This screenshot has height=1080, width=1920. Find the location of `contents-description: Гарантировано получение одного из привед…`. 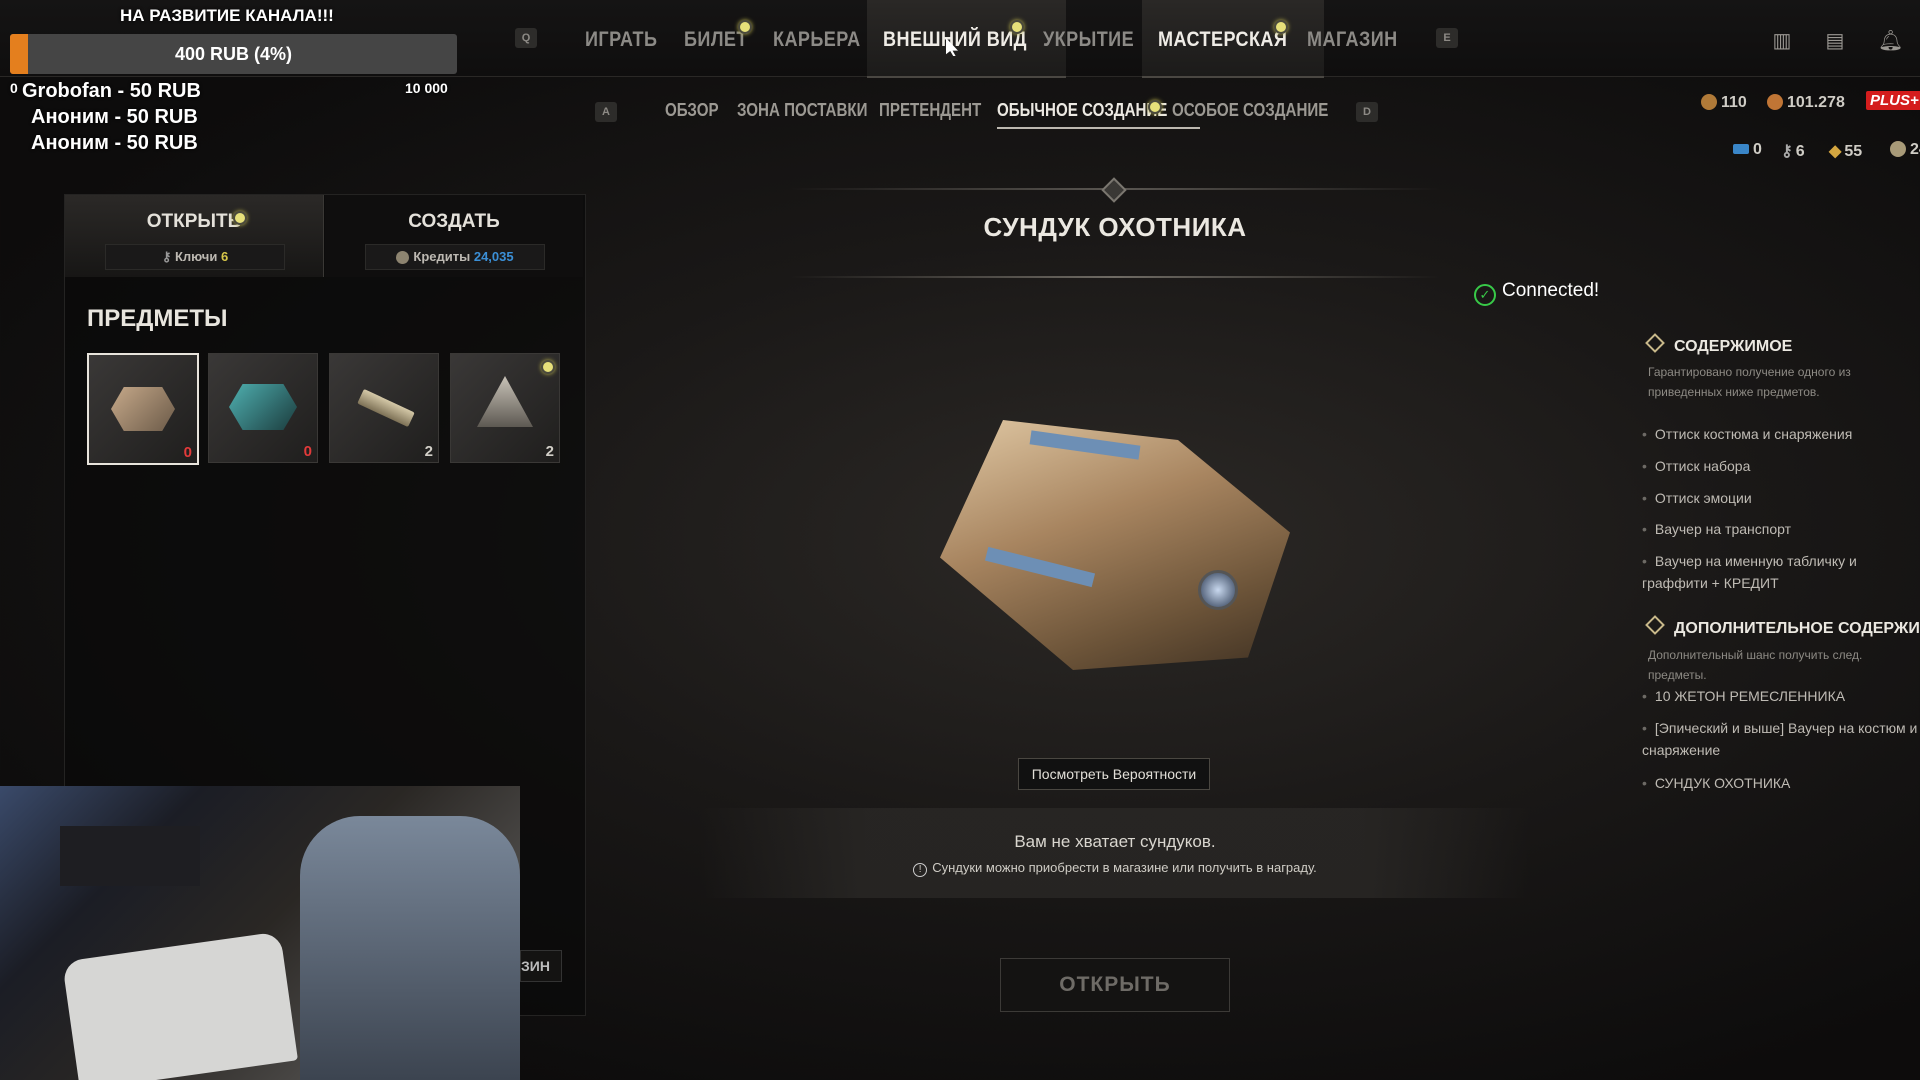

contents-description: Гарантировано получение одного из привед… is located at coordinates (1749, 382).